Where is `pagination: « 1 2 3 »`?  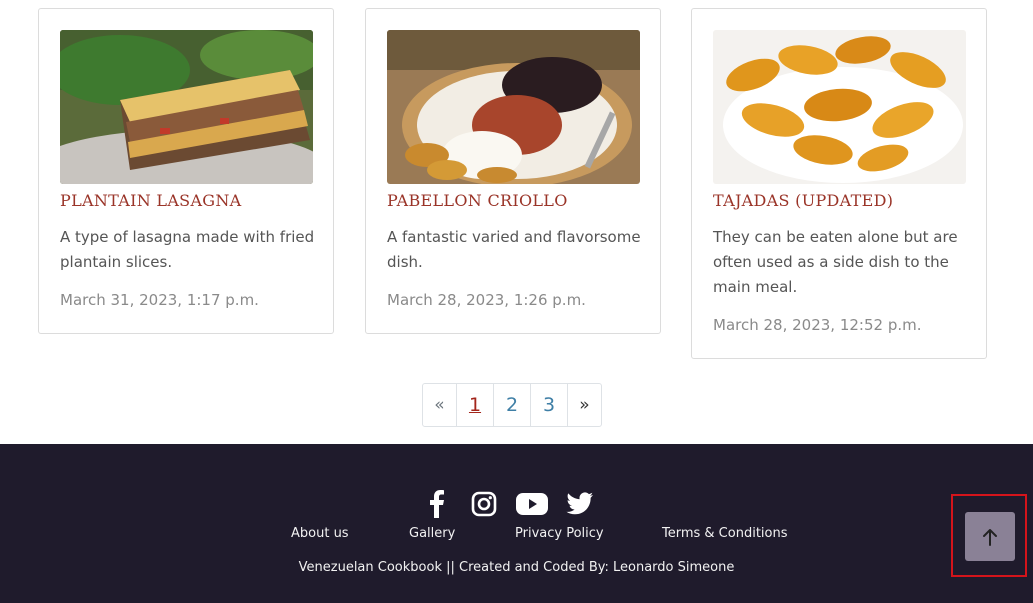 pagination: « 1 2 3 » is located at coordinates (512, 405).